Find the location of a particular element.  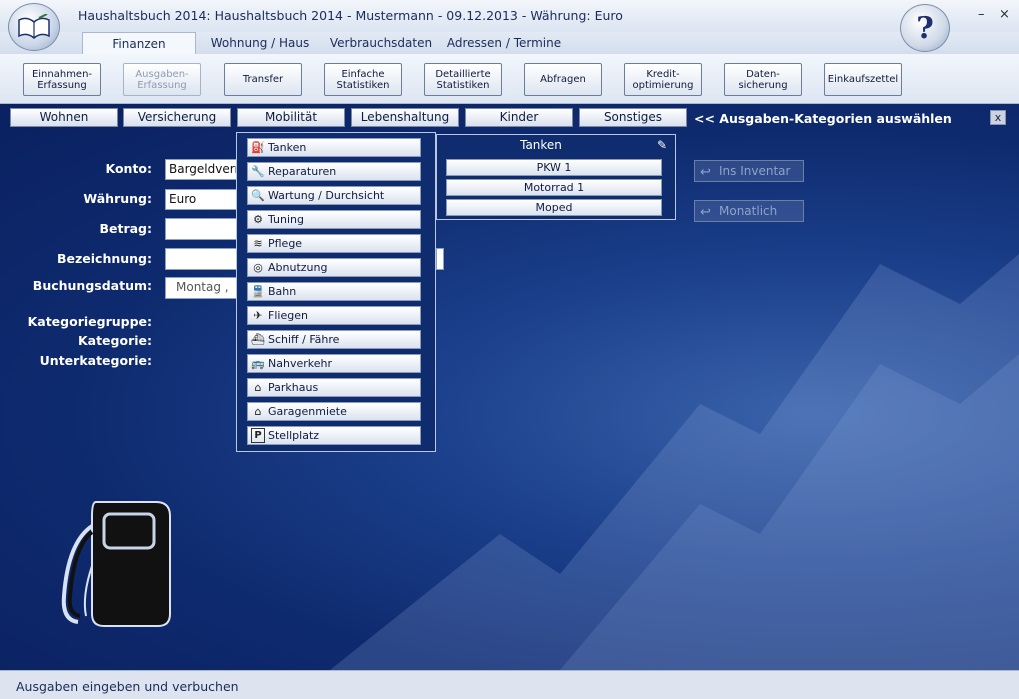

category-garagenmiete: ⌂ Garagenmiete is located at coordinates (334, 411).